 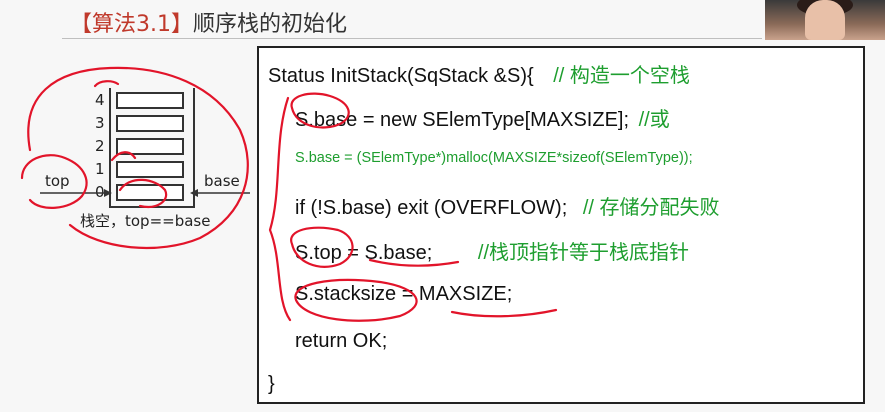 I want to click on code-line-2-comment: //或, so click(x=654, y=120).